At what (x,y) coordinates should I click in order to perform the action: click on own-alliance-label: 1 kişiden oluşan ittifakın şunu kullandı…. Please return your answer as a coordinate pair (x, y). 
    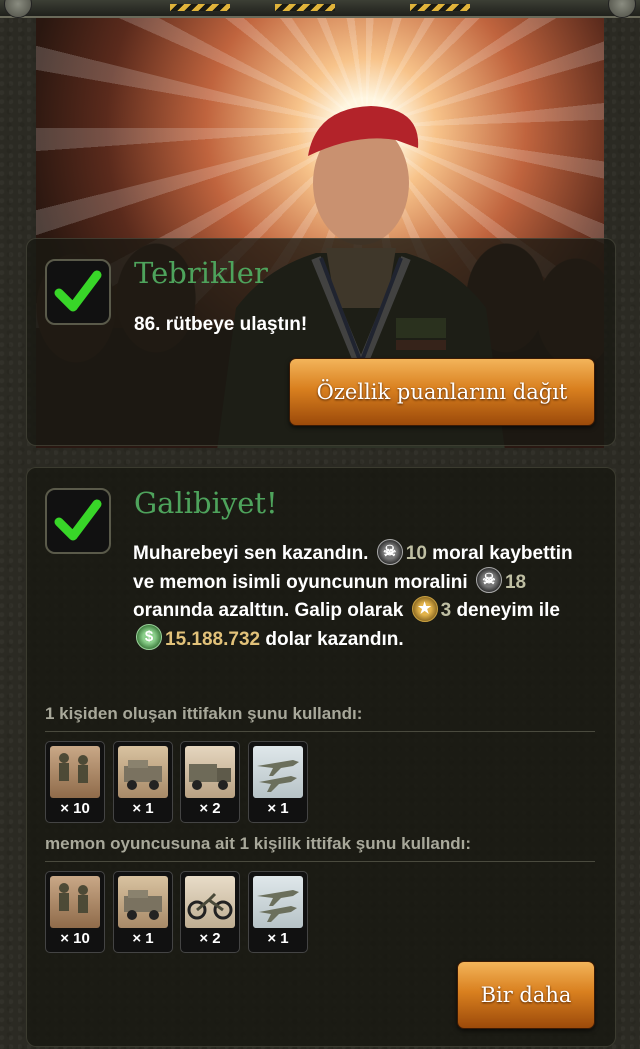
    Looking at the image, I should click on (204, 713).